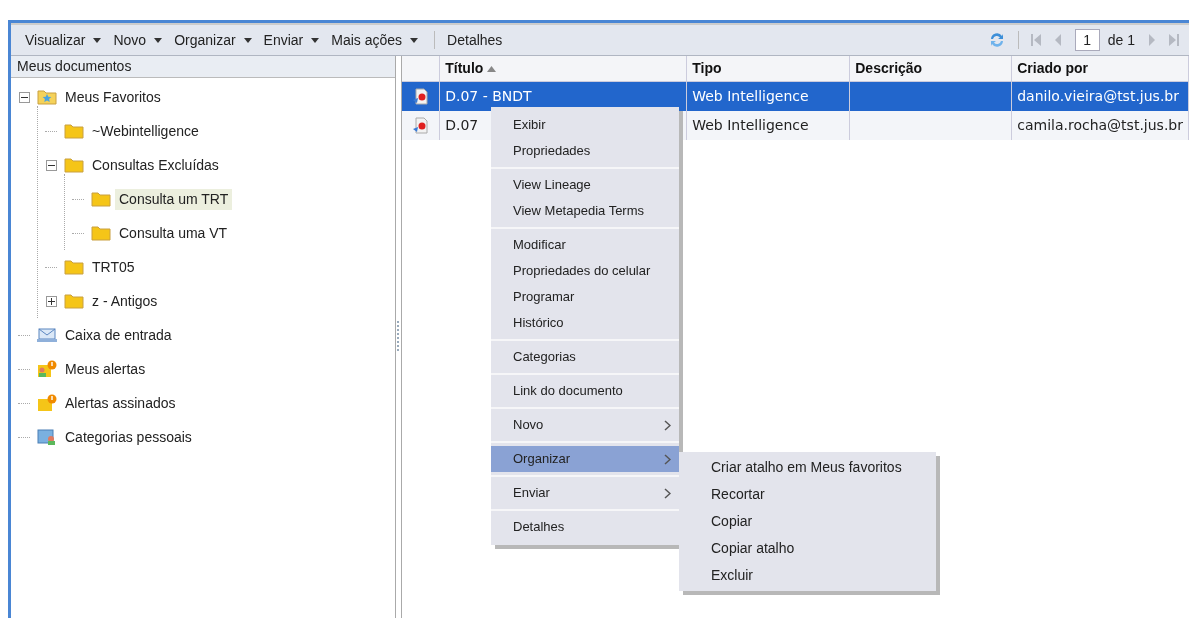 The width and height of the screenshot is (1189, 618). What do you see at coordinates (1100, 68) in the screenshot?
I see `column-header: Criado por` at bounding box center [1100, 68].